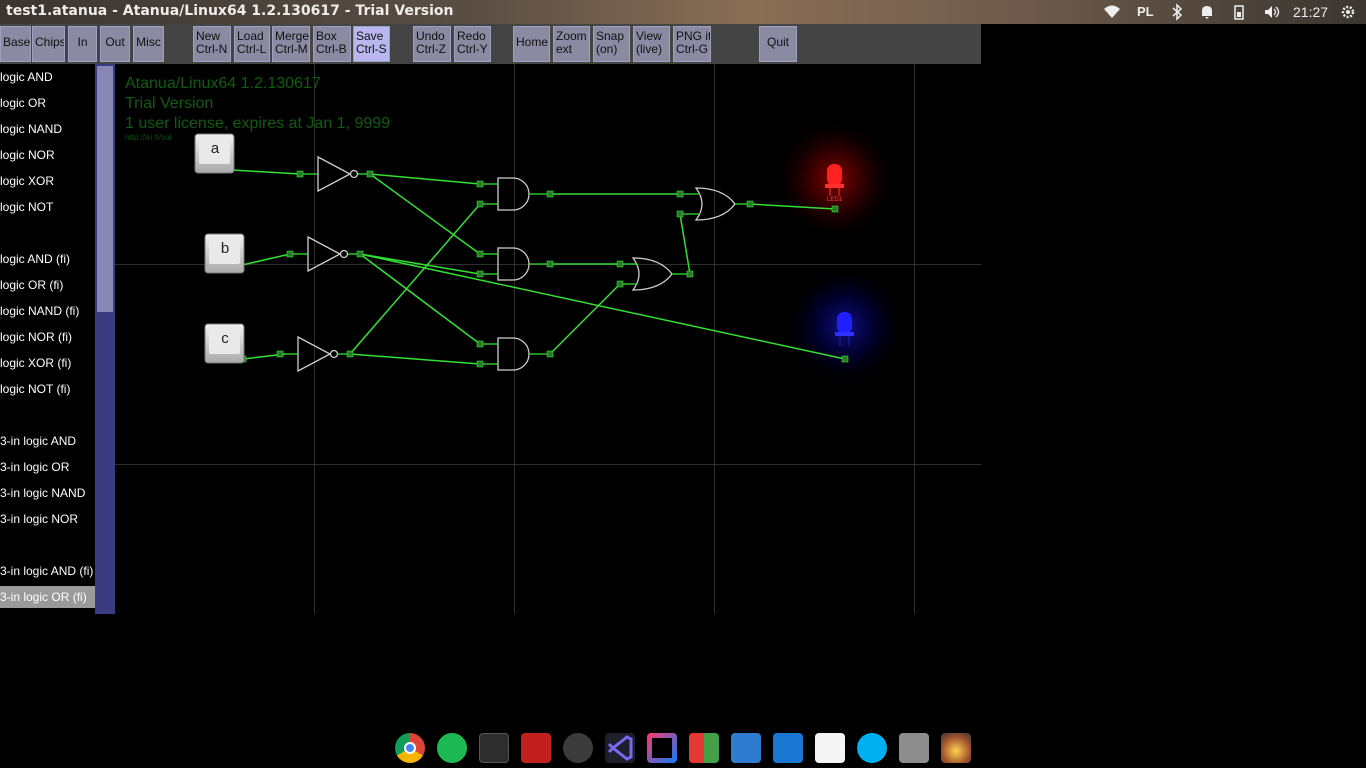  Describe the element at coordinates (47, 181) in the screenshot. I see `list-item: logic XOR` at that location.